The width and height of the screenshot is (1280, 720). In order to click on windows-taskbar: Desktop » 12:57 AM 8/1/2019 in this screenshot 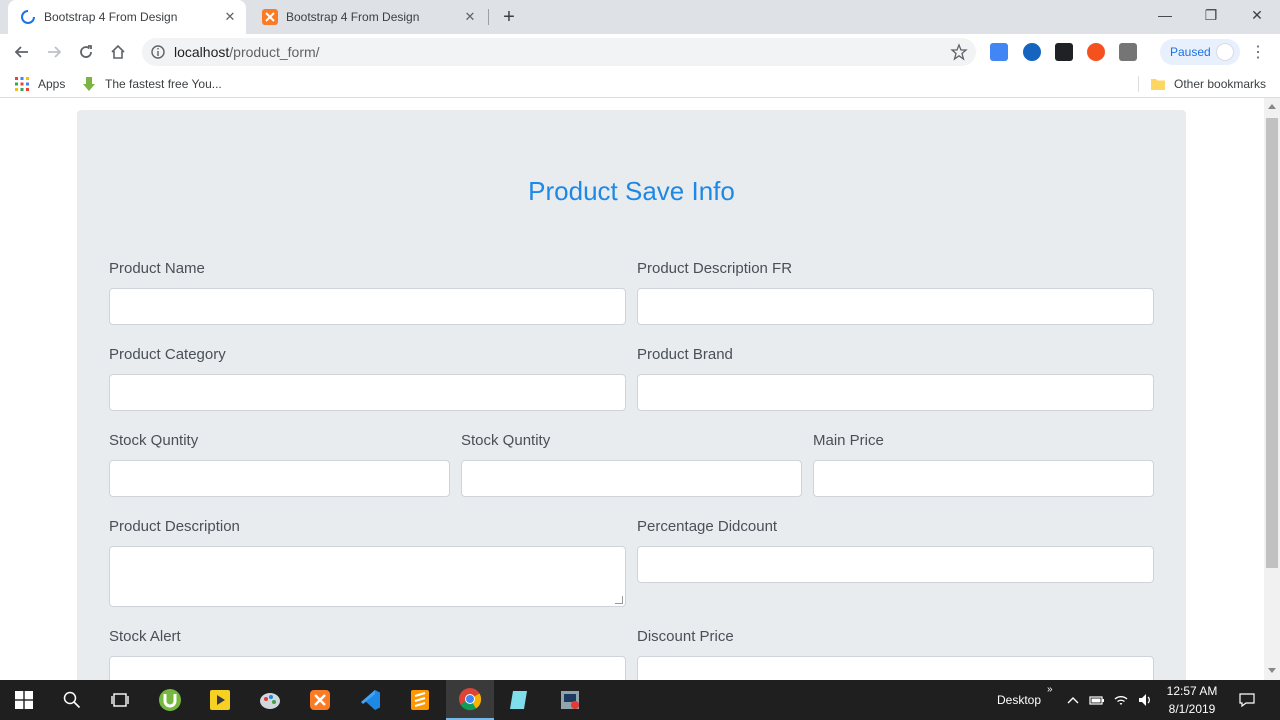, I will do `click(640, 700)`.